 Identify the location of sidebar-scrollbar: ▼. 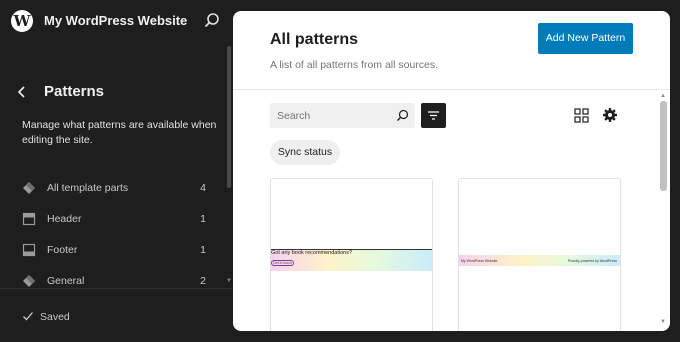
(229, 165).